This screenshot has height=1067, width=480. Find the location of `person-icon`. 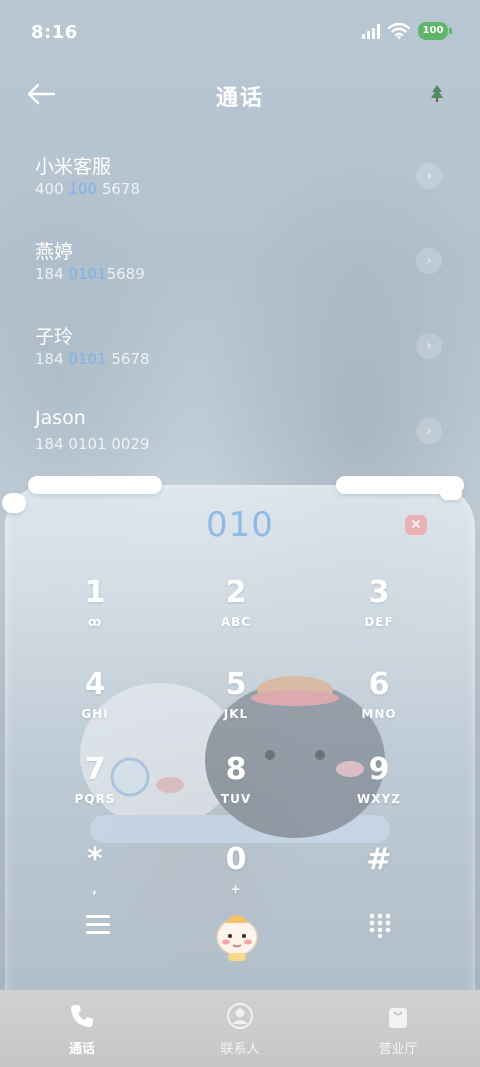

person-icon is located at coordinates (240, 1016).